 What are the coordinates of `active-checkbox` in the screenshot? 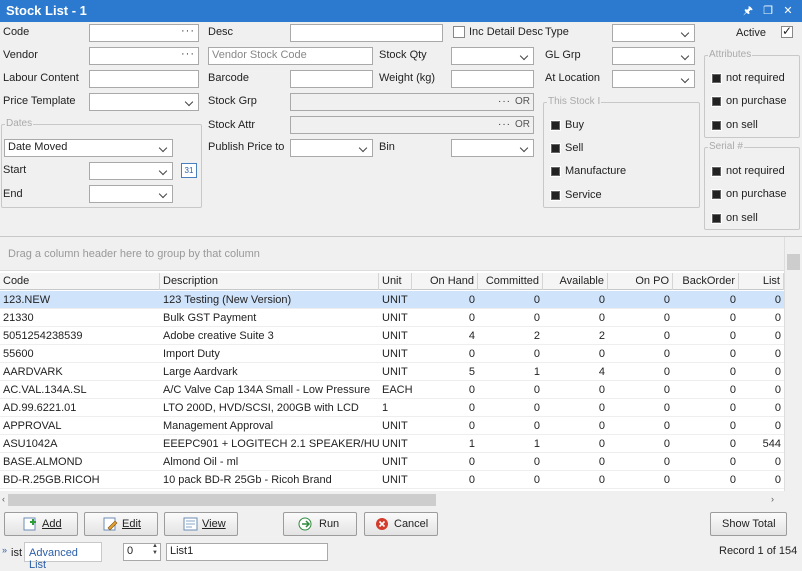 It's located at (787, 31).